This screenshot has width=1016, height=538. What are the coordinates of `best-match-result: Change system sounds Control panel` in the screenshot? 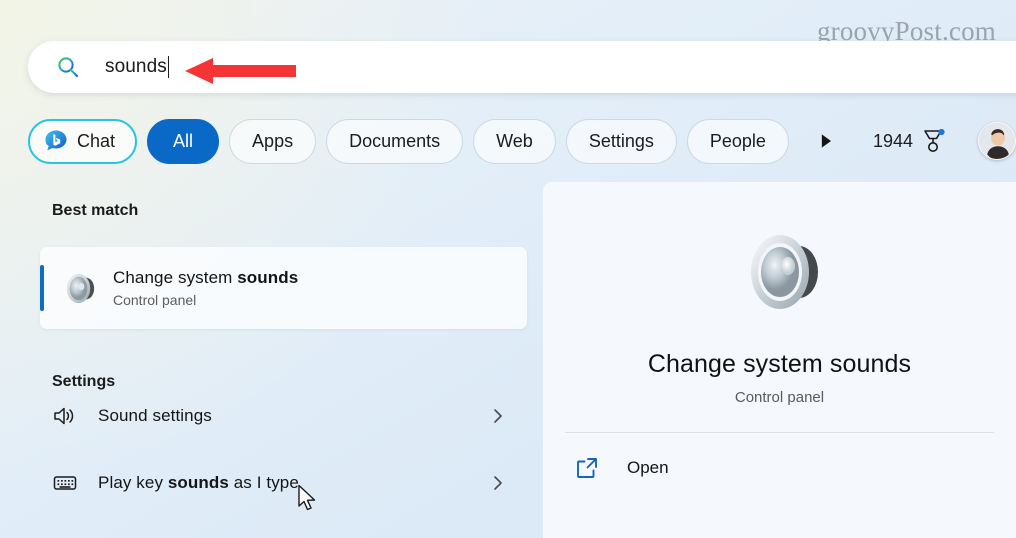 It's located at (283, 288).